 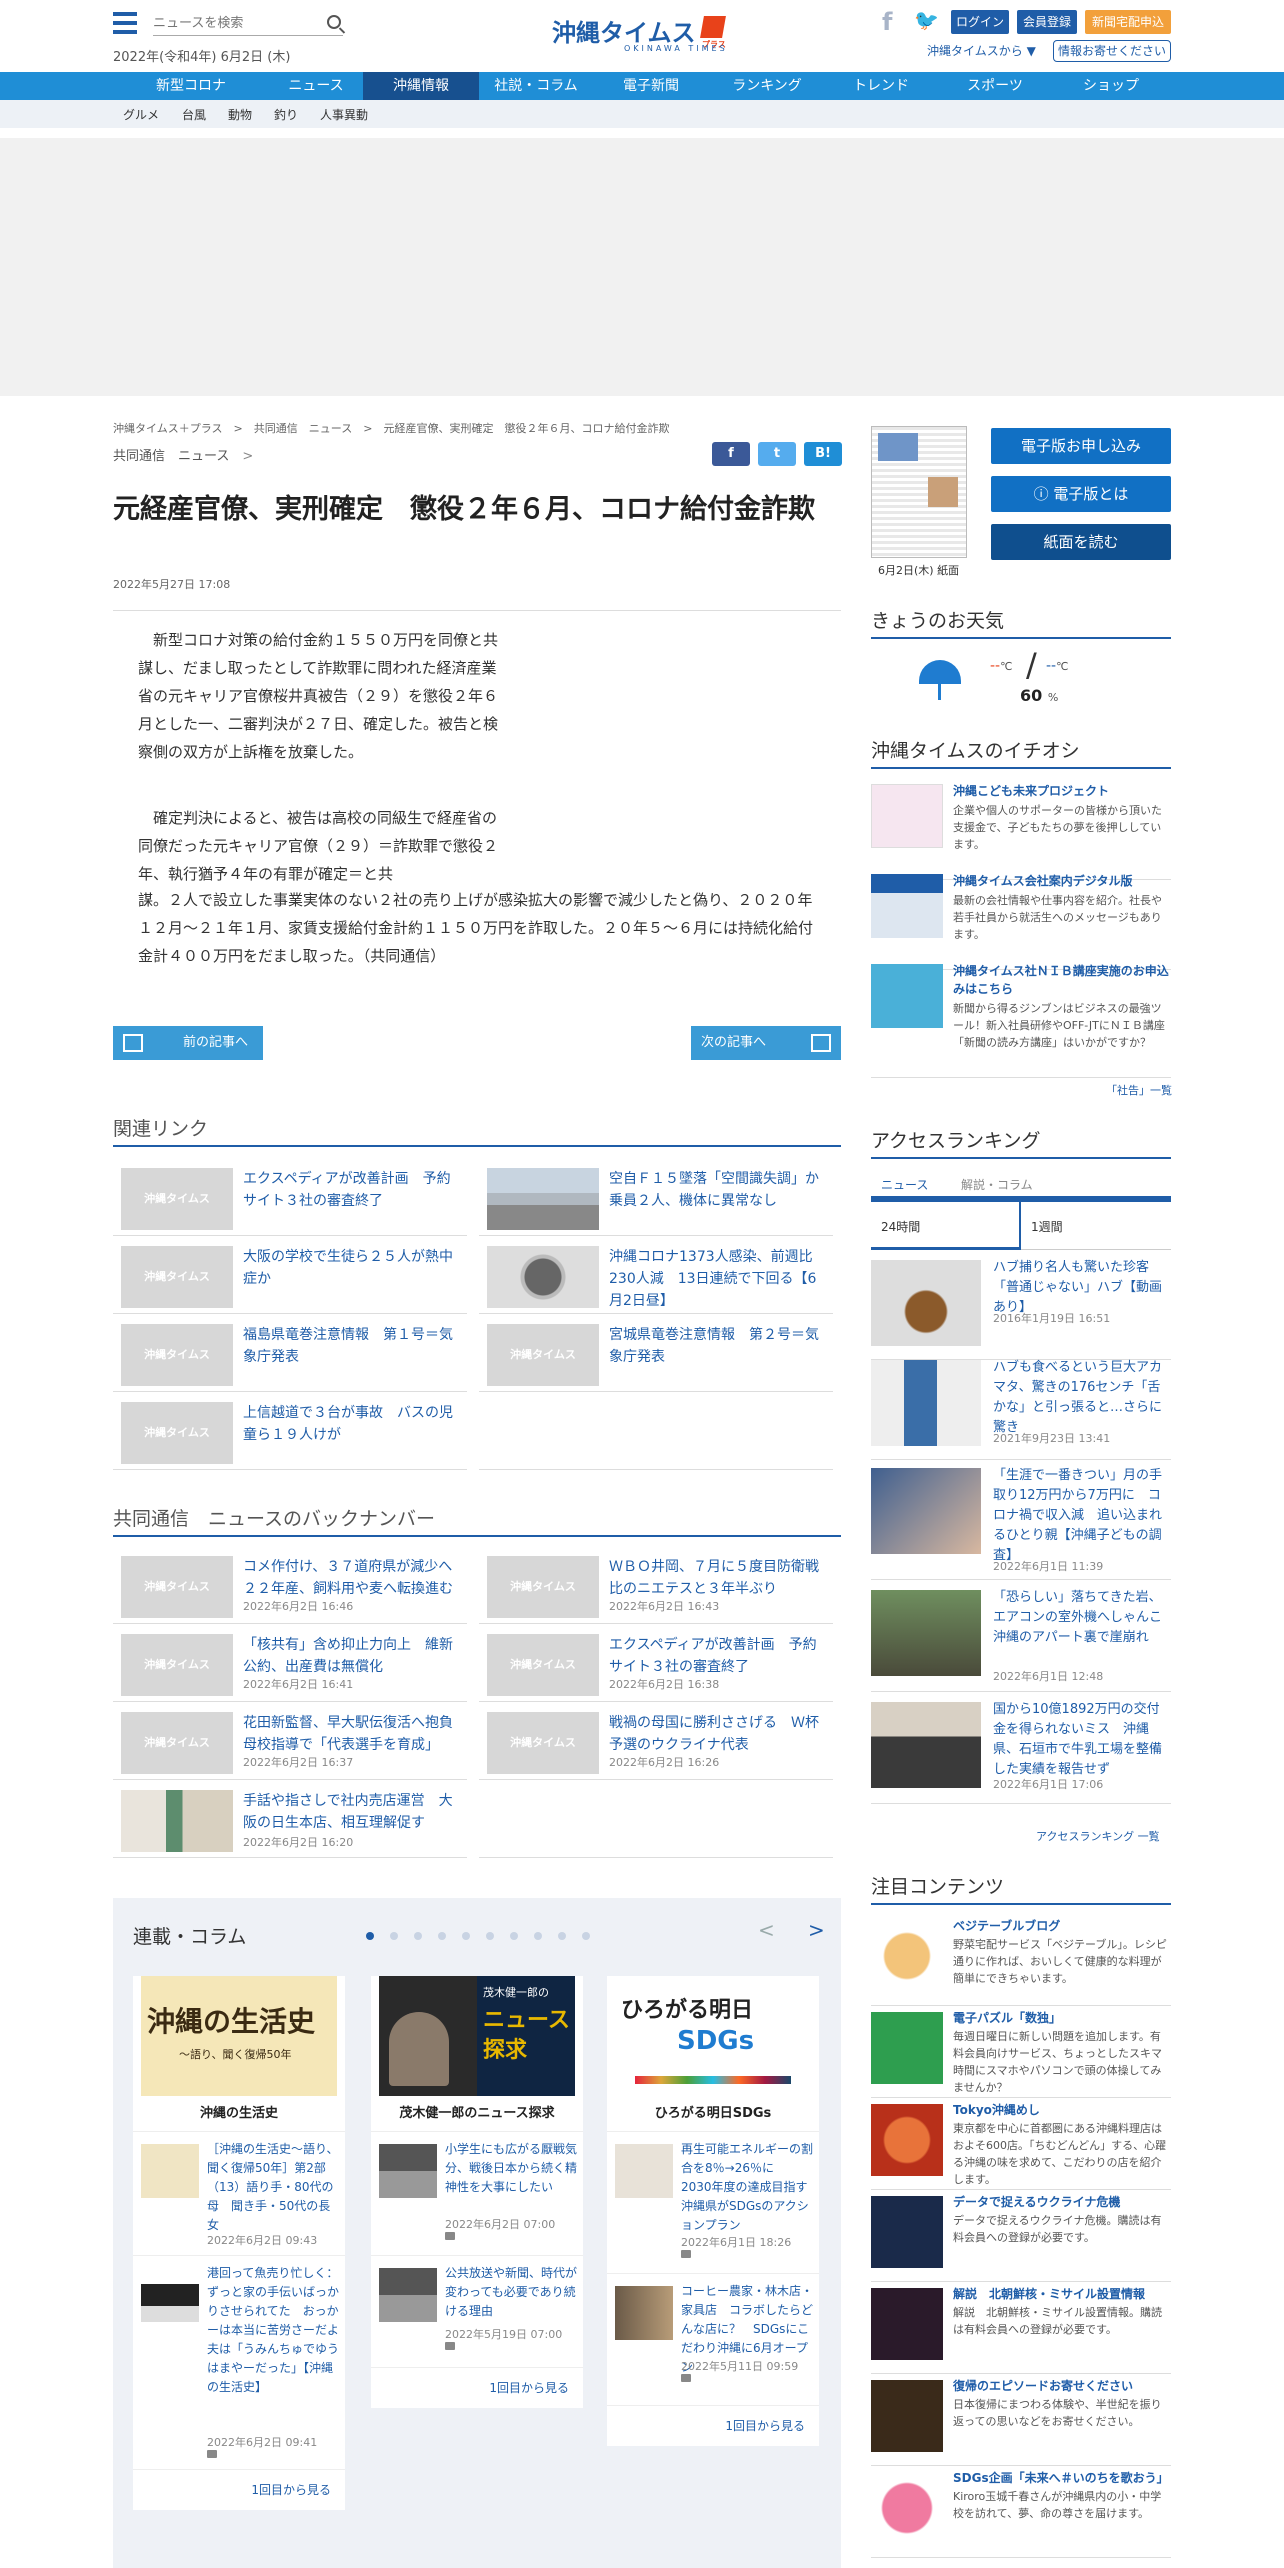 I want to click on backnumber-item-title: 「核共有」含め抑止力向上 維新公約、出産費は無償化, so click(x=353, y=1656).